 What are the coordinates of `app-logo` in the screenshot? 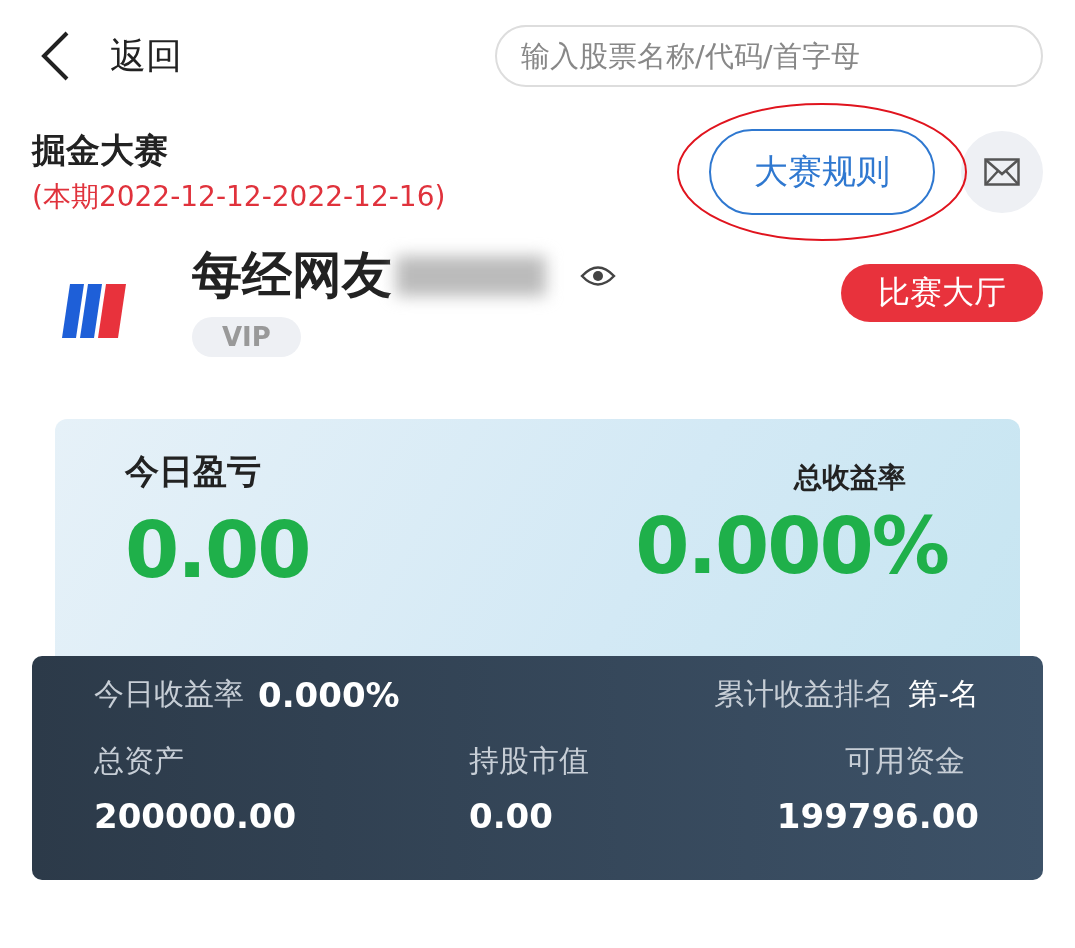 It's located at (94, 311).